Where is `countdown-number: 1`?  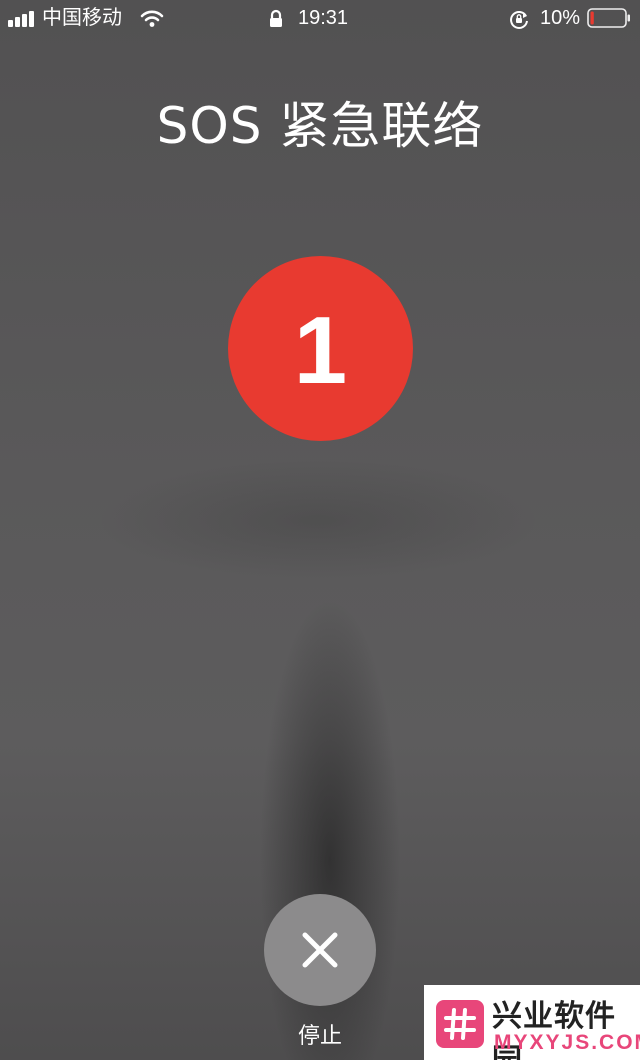
countdown-number: 1 is located at coordinates (320, 350).